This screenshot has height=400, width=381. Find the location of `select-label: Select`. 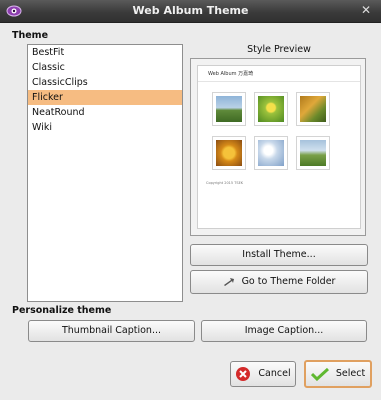

select-label: Select is located at coordinates (350, 373).